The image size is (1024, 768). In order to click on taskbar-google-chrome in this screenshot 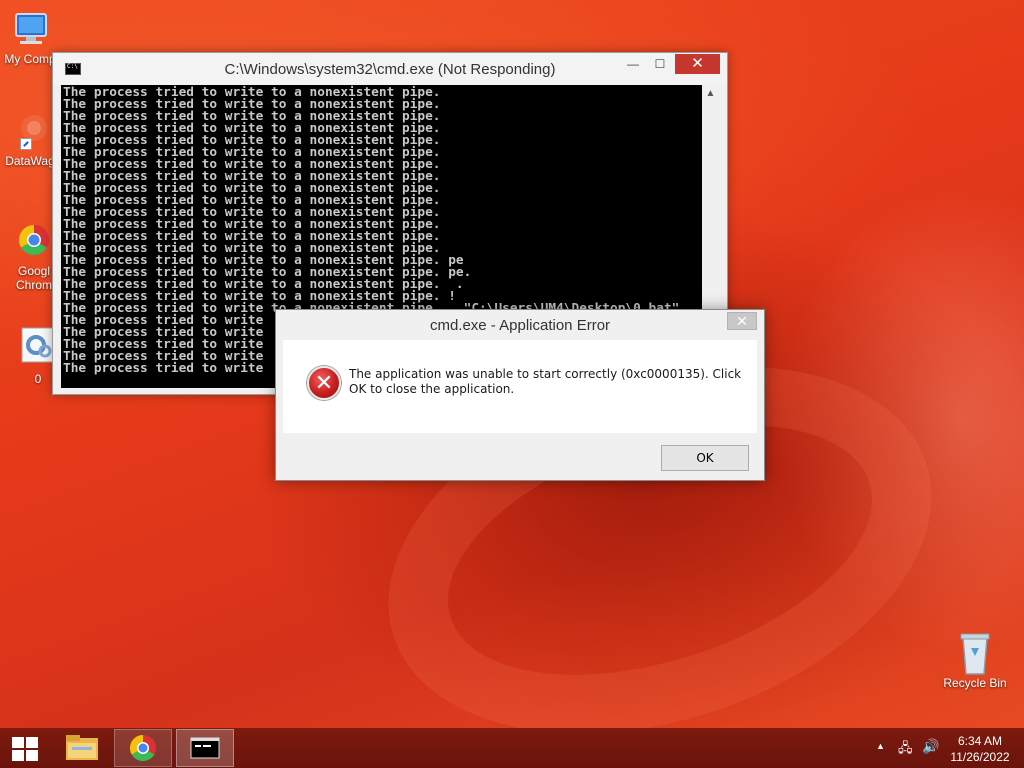, I will do `click(143, 748)`.